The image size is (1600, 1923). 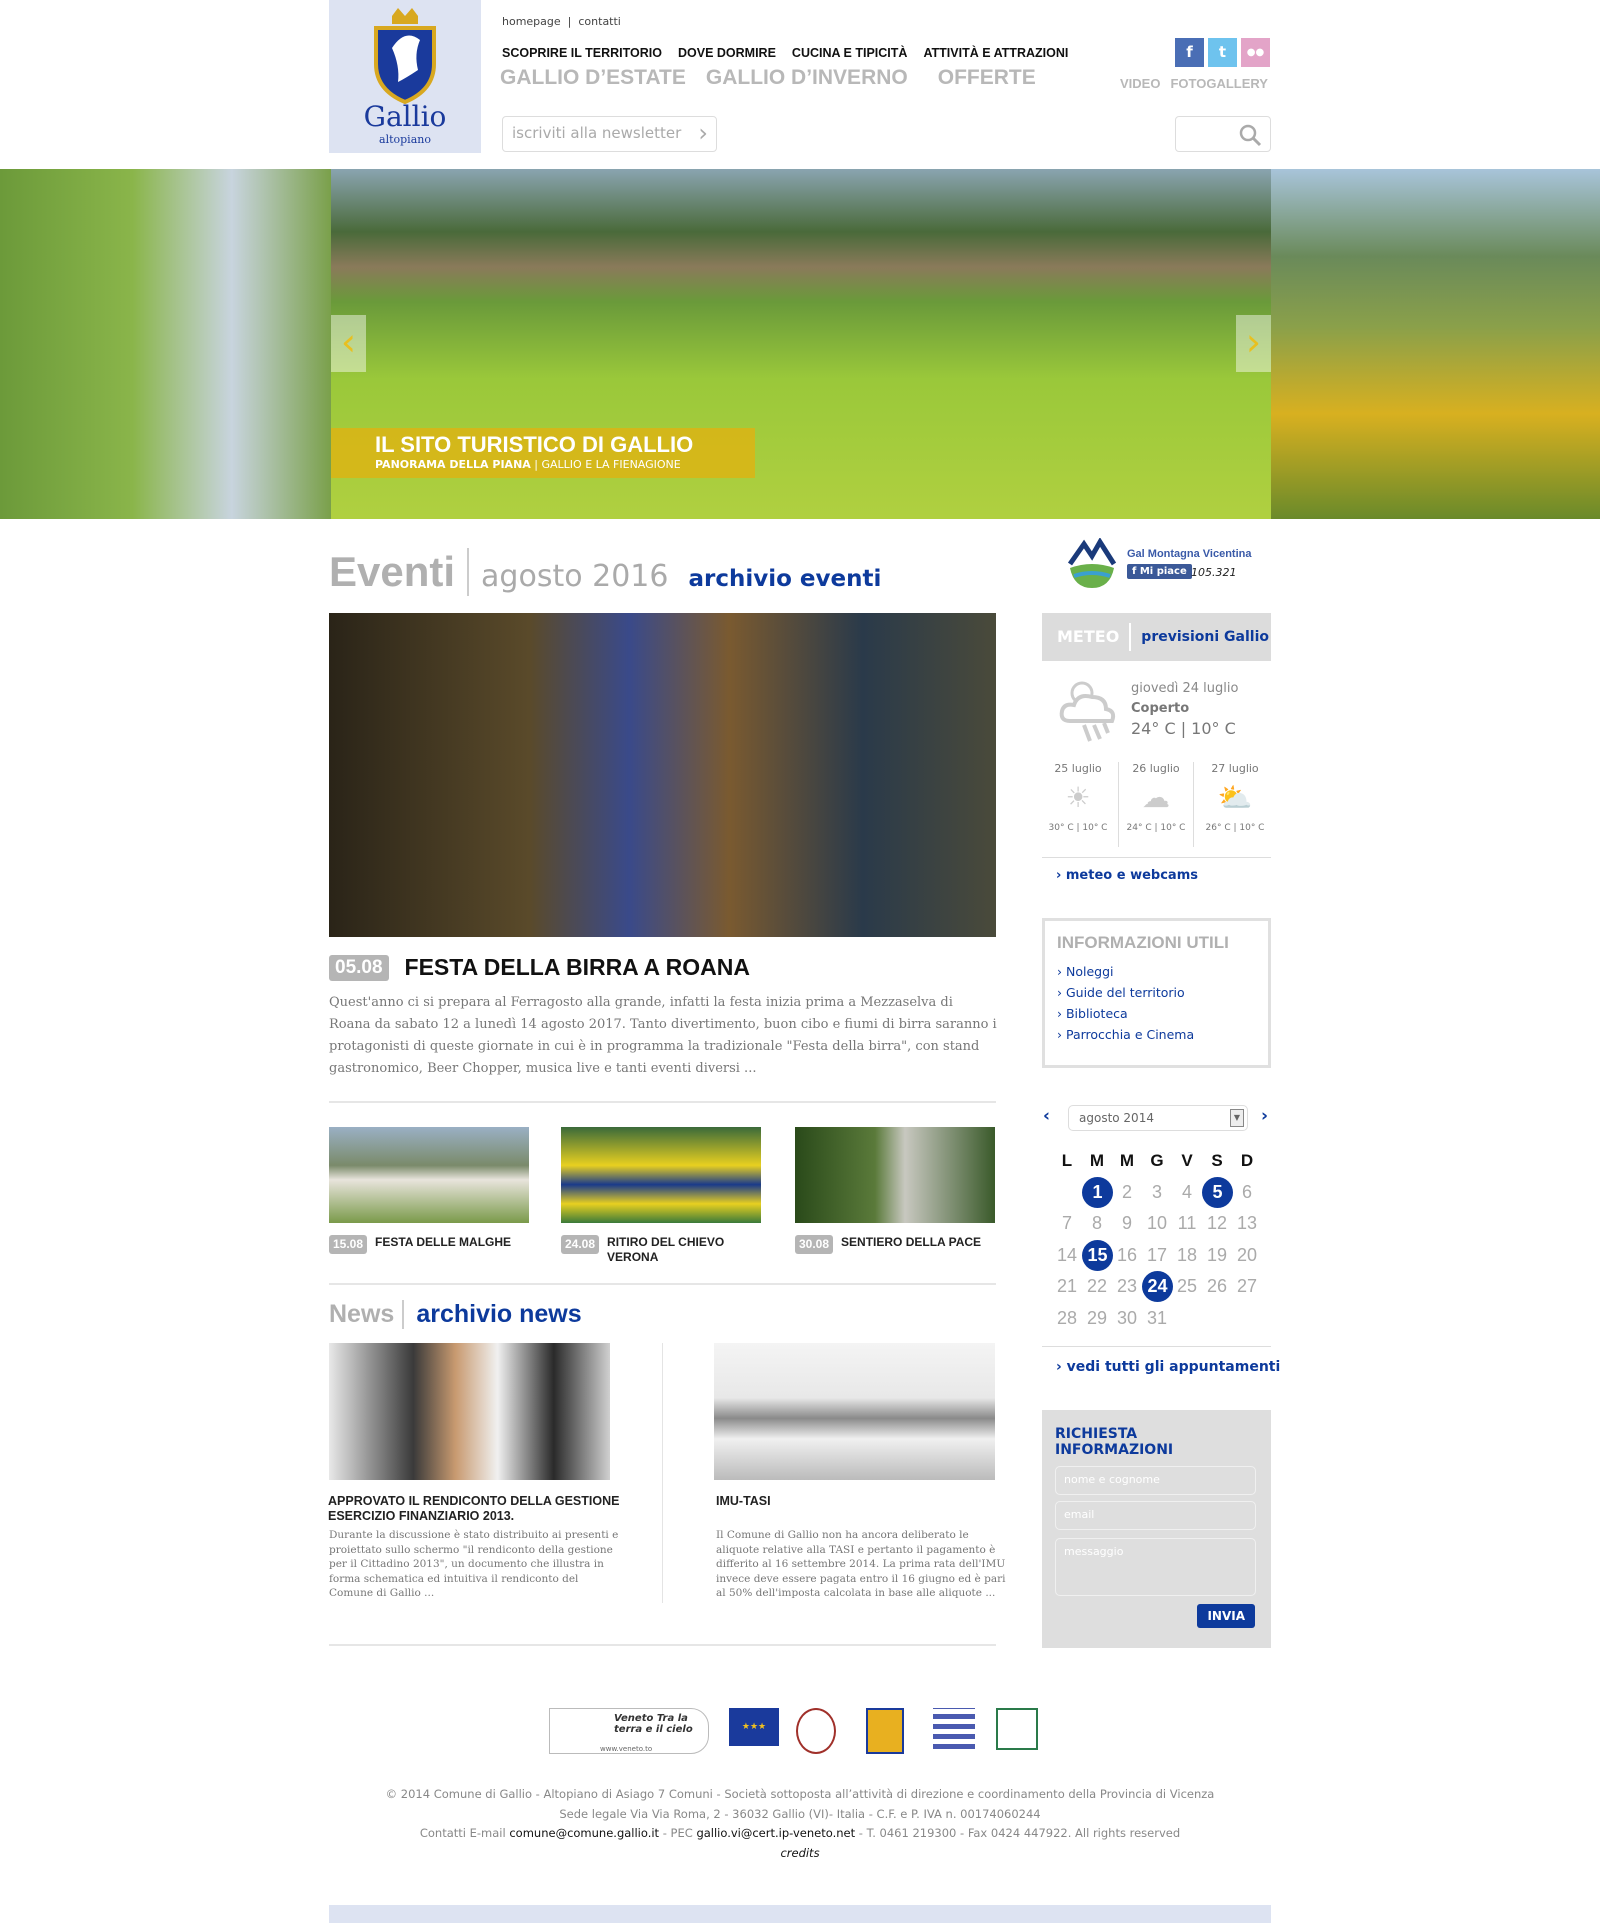 I want to click on calendar-prev-icon: ‹, so click(x=1046, y=1116).